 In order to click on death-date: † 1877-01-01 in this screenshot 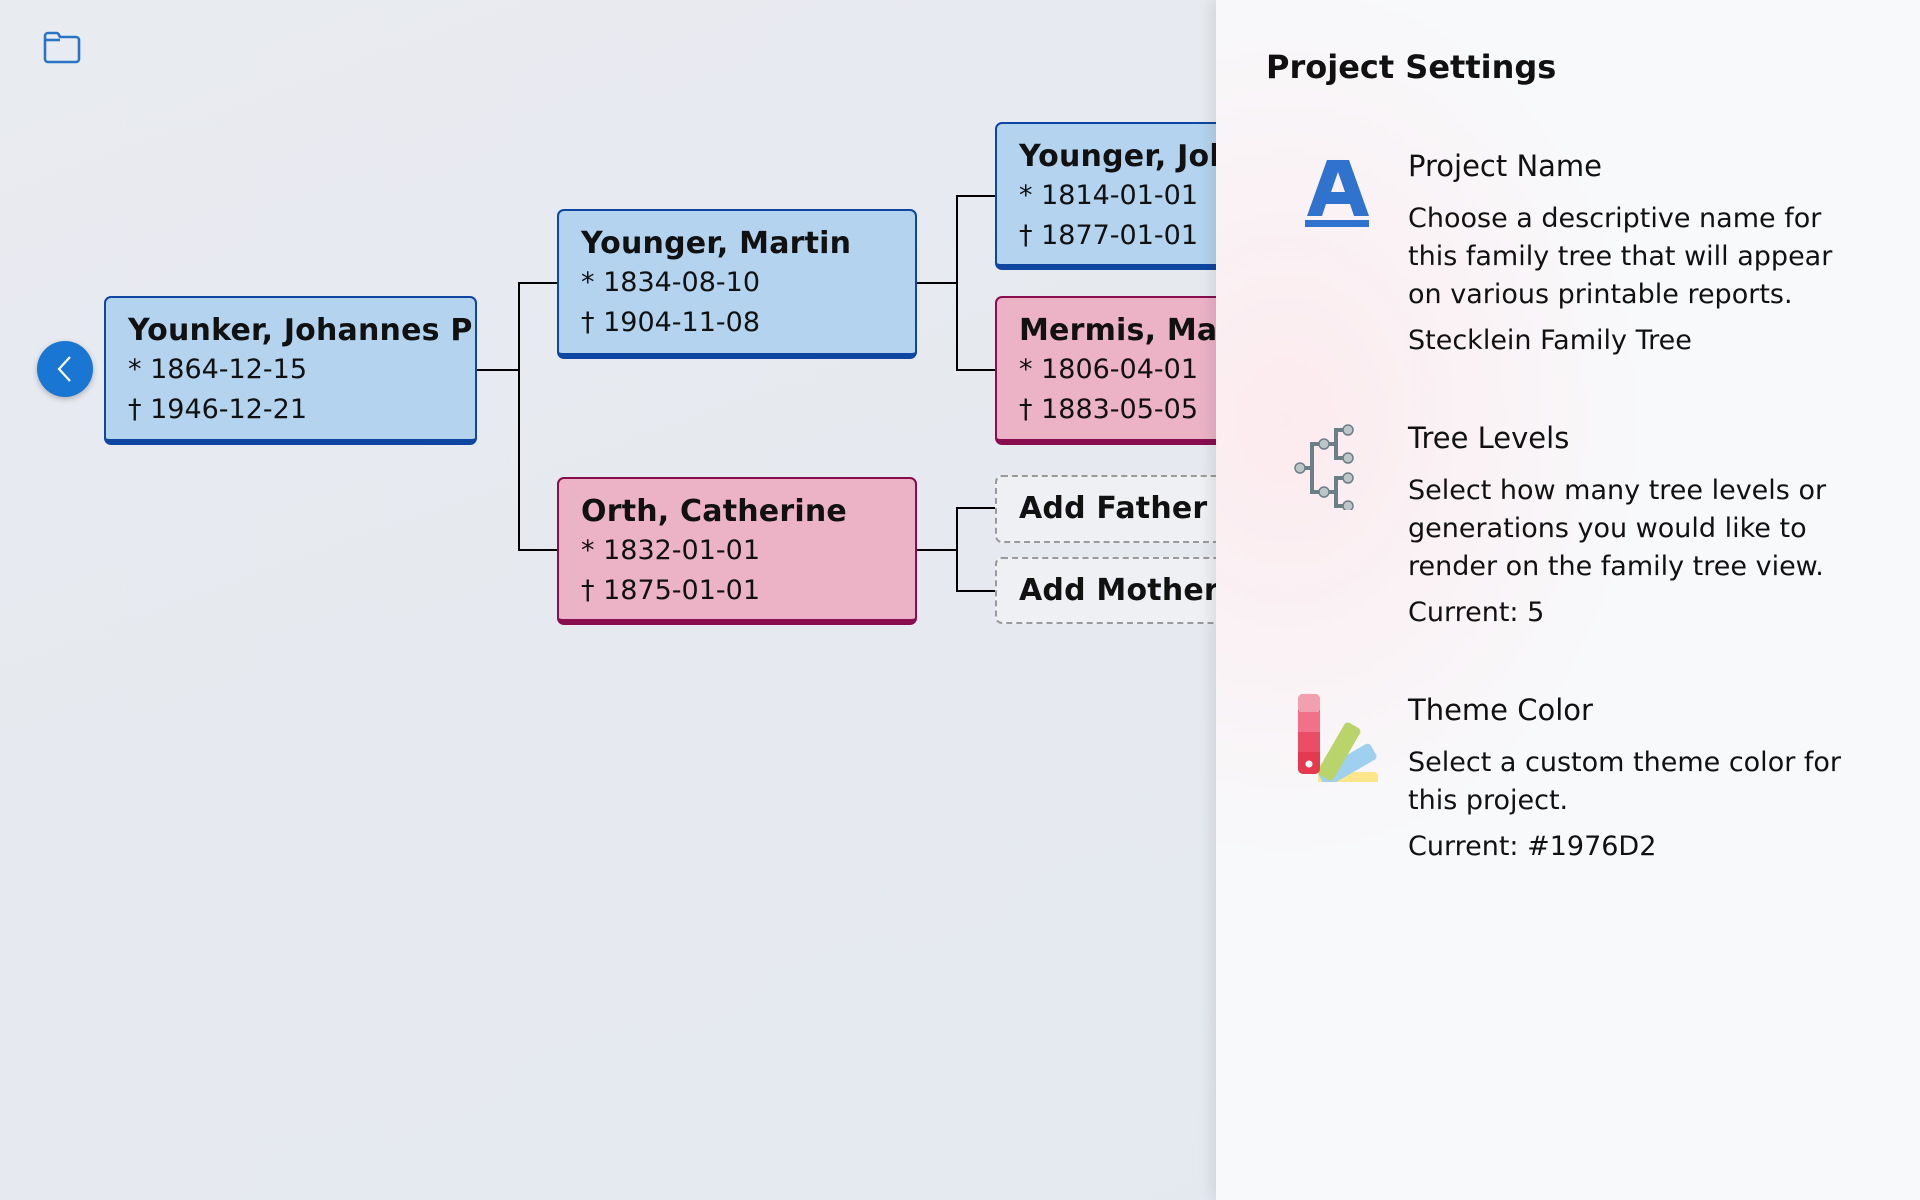, I will do `click(1108, 235)`.